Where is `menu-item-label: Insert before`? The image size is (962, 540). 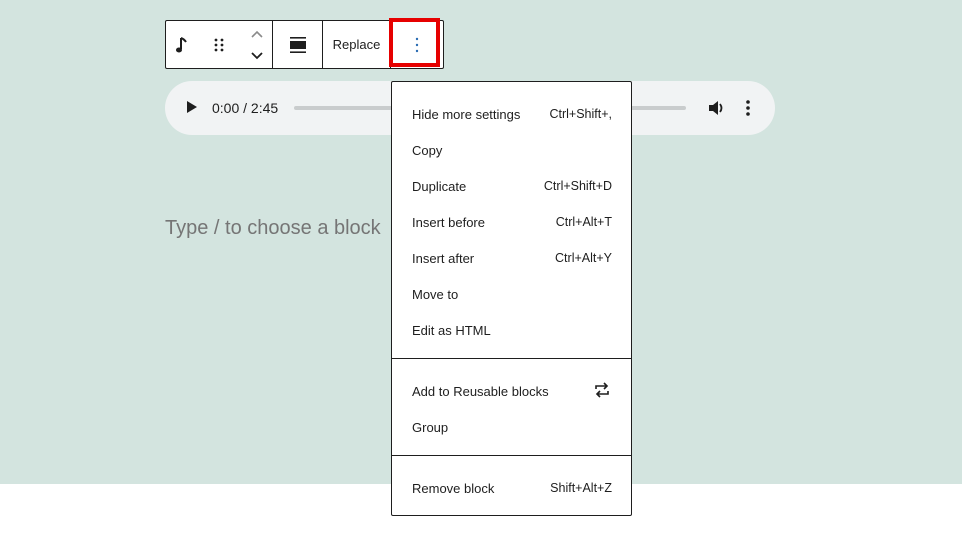
menu-item-label: Insert before is located at coordinates (448, 222).